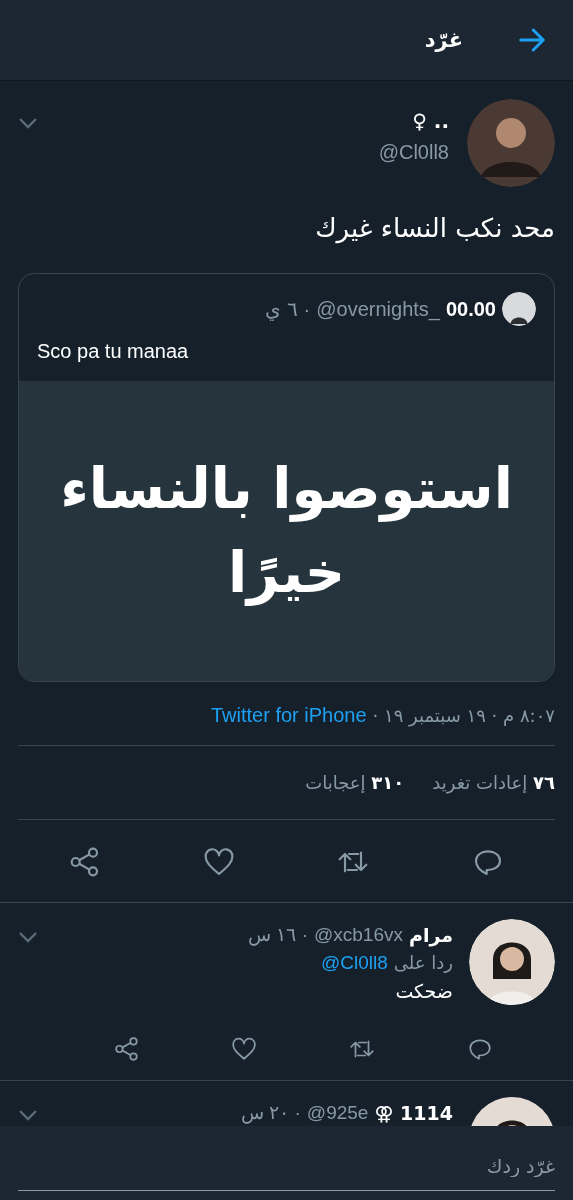 Image resolution: width=573 pixels, height=1200 pixels. What do you see at coordinates (423, 963) in the screenshot?
I see `reply-to-label: ردا على` at bounding box center [423, 963].